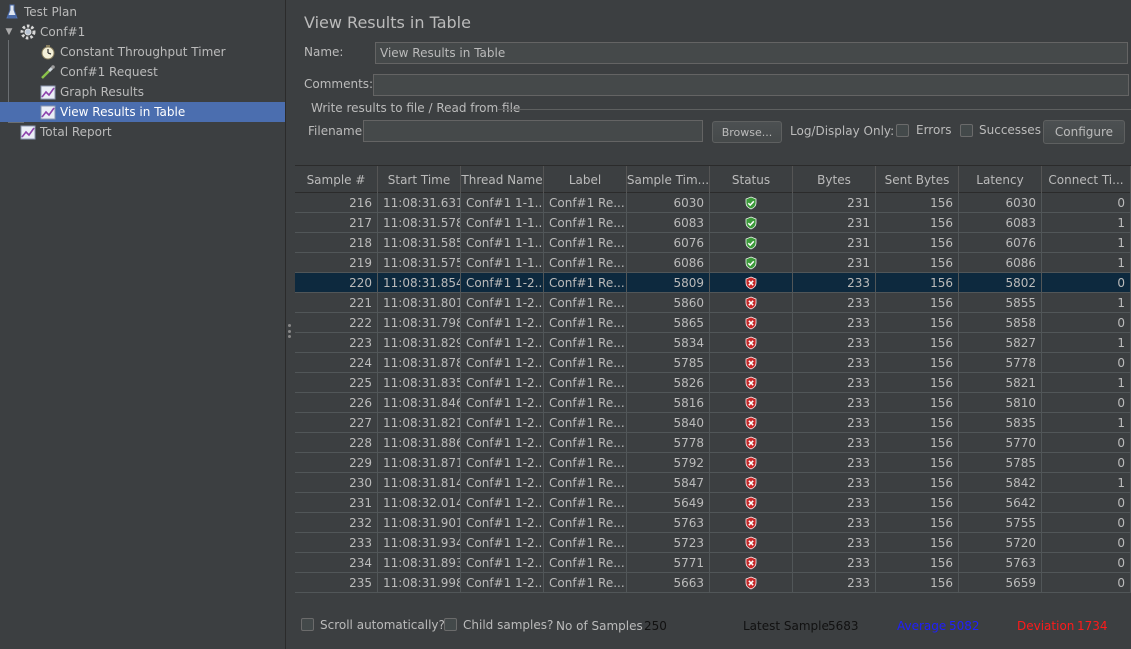 The width and height of the screenshot is (1131, 649). Describe the element at coordinates (751, 53) in the screenshot. I see `name-field: View Results in Table` at that location.